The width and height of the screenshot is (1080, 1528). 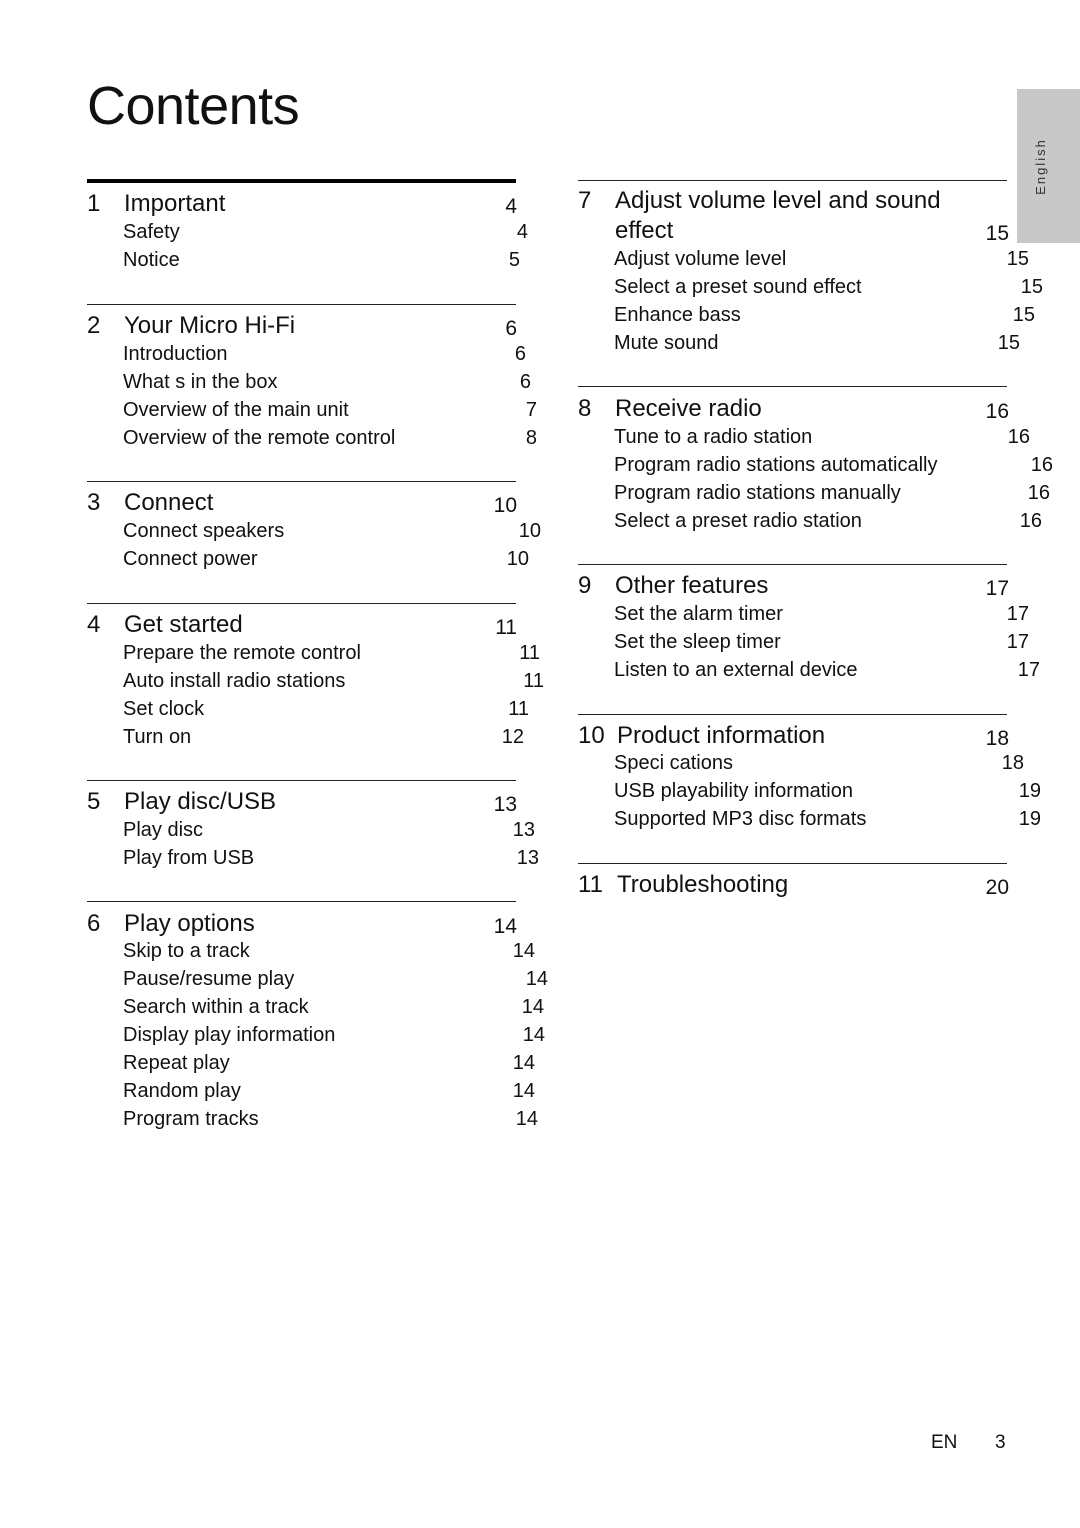 I want to click on list-item: Overview of the main unit, so click(x=236, y=410).